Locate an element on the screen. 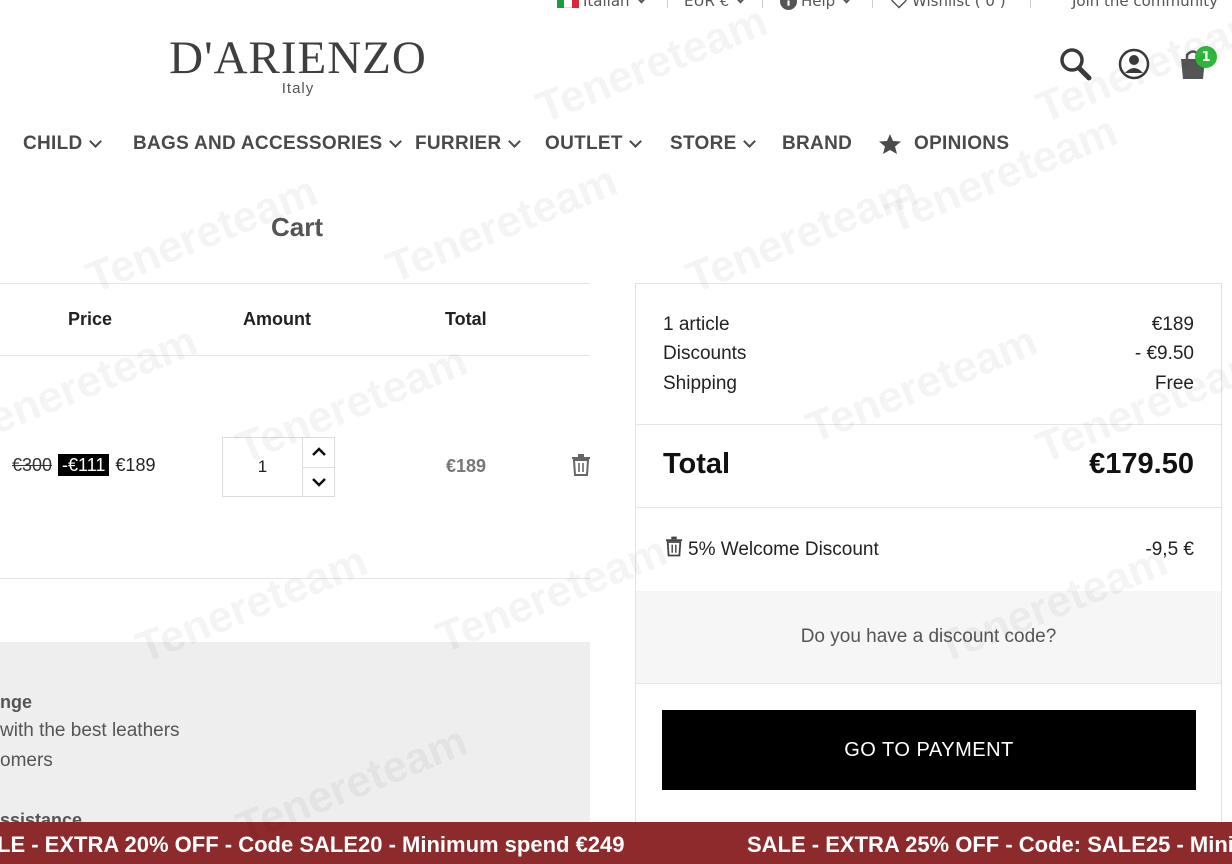 The image size is (1232, 864). nav-item-child: CHILD is located at coordinates (62, 144).